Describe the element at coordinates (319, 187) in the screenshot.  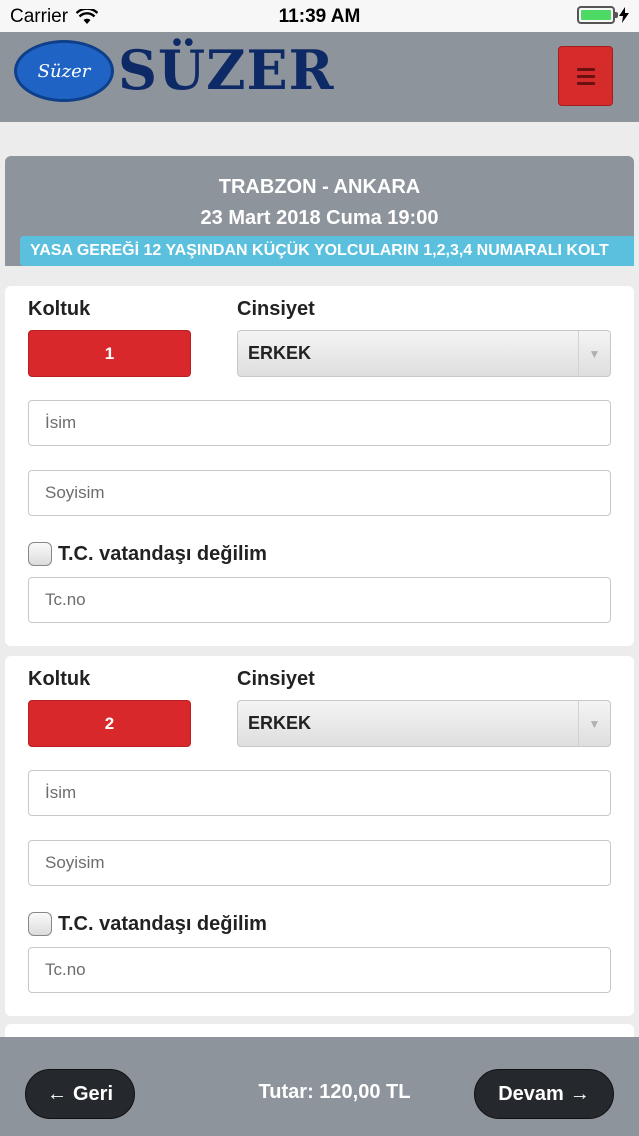
I see `trip-route: TRABZON - ANKARA` at that location.